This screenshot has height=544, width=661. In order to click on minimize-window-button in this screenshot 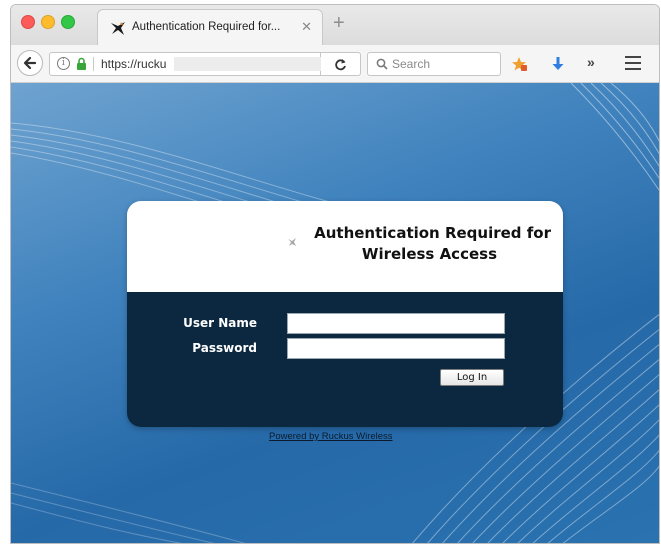, I will do `click(48, 22)`.